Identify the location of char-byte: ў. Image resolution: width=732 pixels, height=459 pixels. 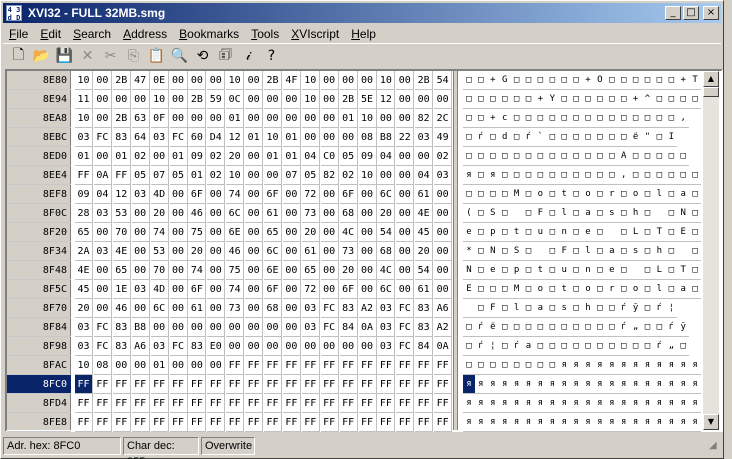
(683, 327).